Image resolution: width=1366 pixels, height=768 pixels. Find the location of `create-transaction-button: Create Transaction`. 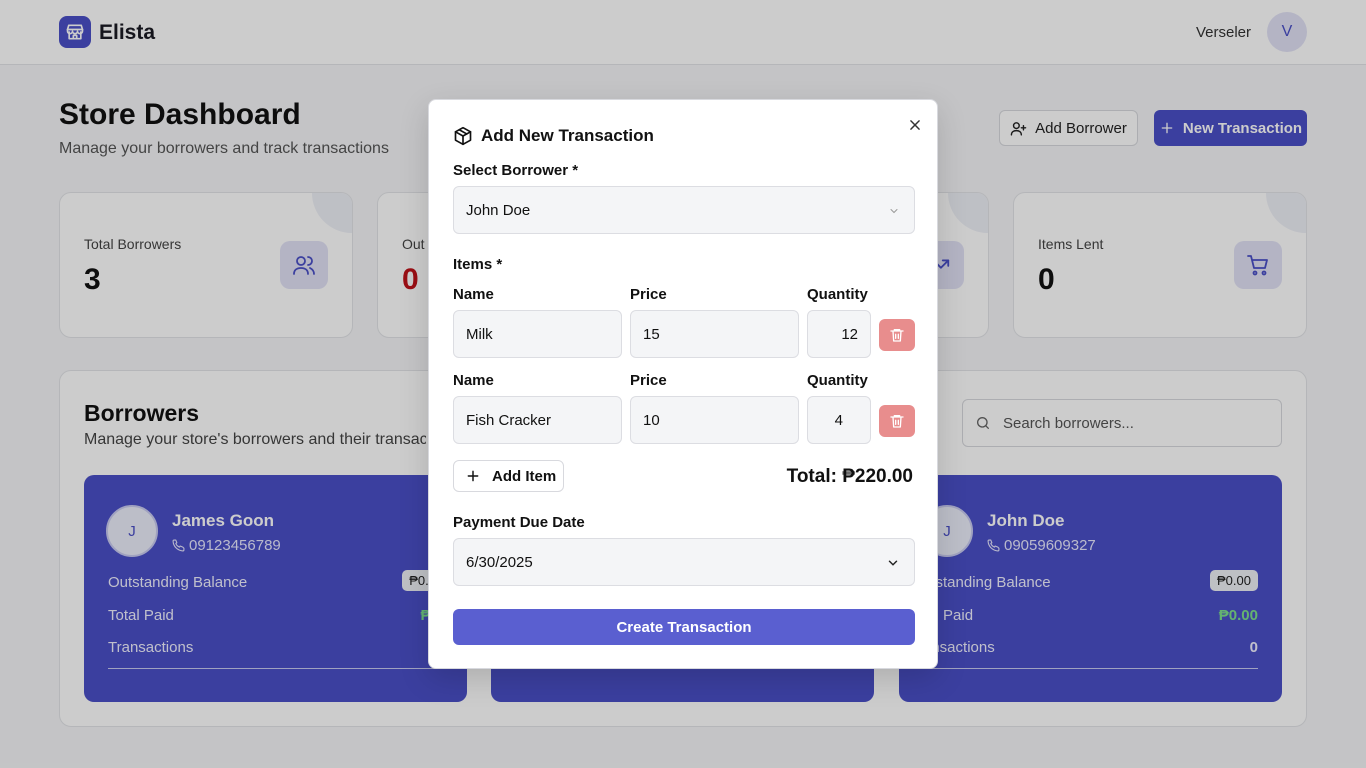

create-transaction-button: Create Transaction is located at coordinates (684, 627).